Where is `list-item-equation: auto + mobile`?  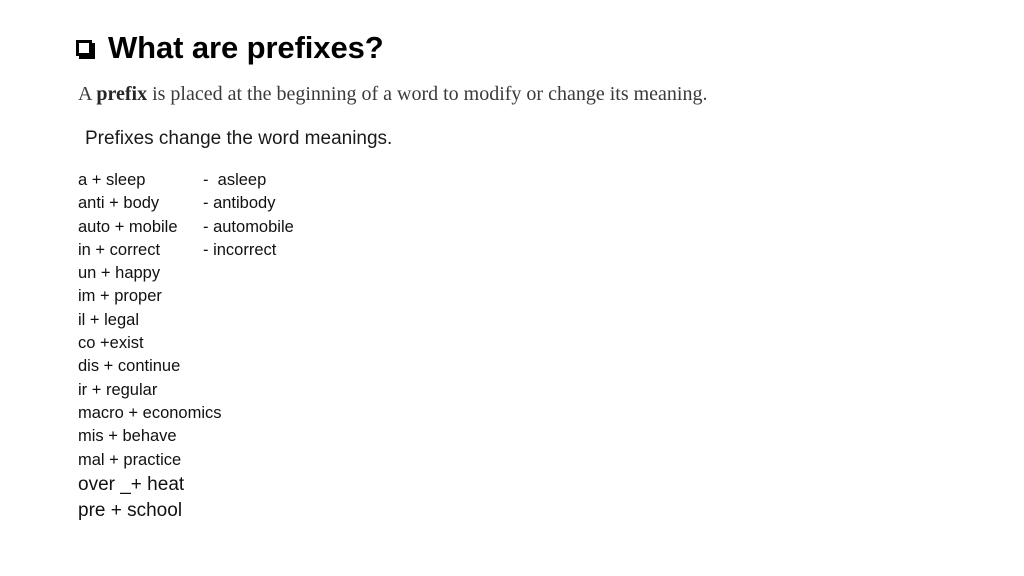
list-item-equation: auto + mobile is located at coordinates (128, 226).